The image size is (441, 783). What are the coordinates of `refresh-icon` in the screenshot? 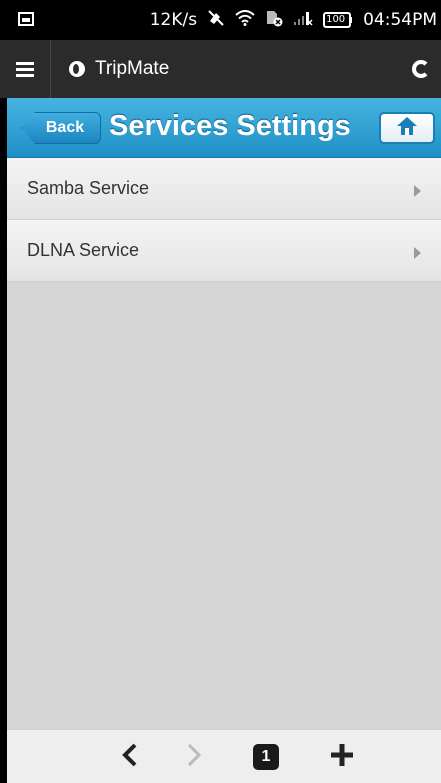 It's located at (421, 69).